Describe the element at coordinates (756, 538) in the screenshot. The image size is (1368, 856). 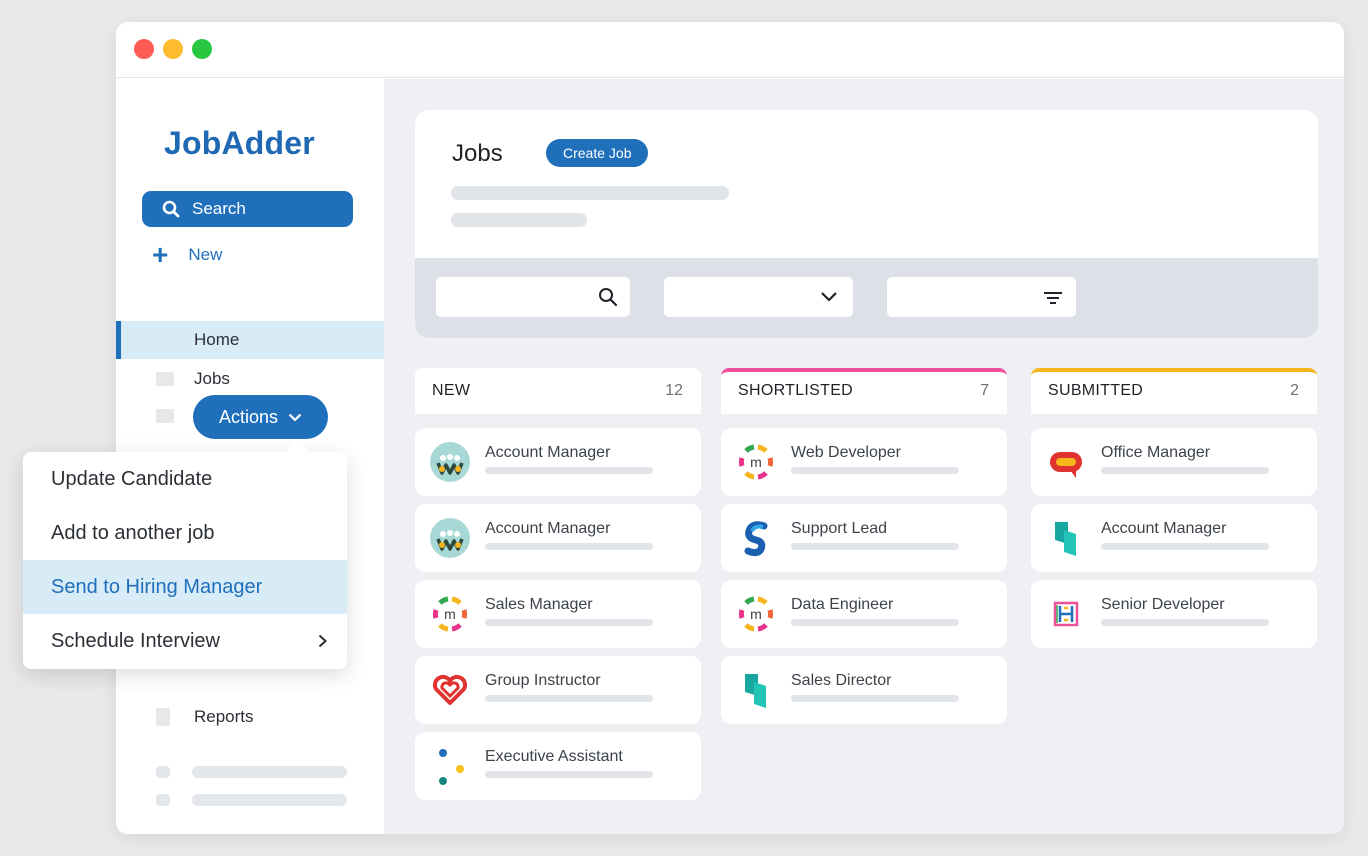
I see `s-icon` at that location.